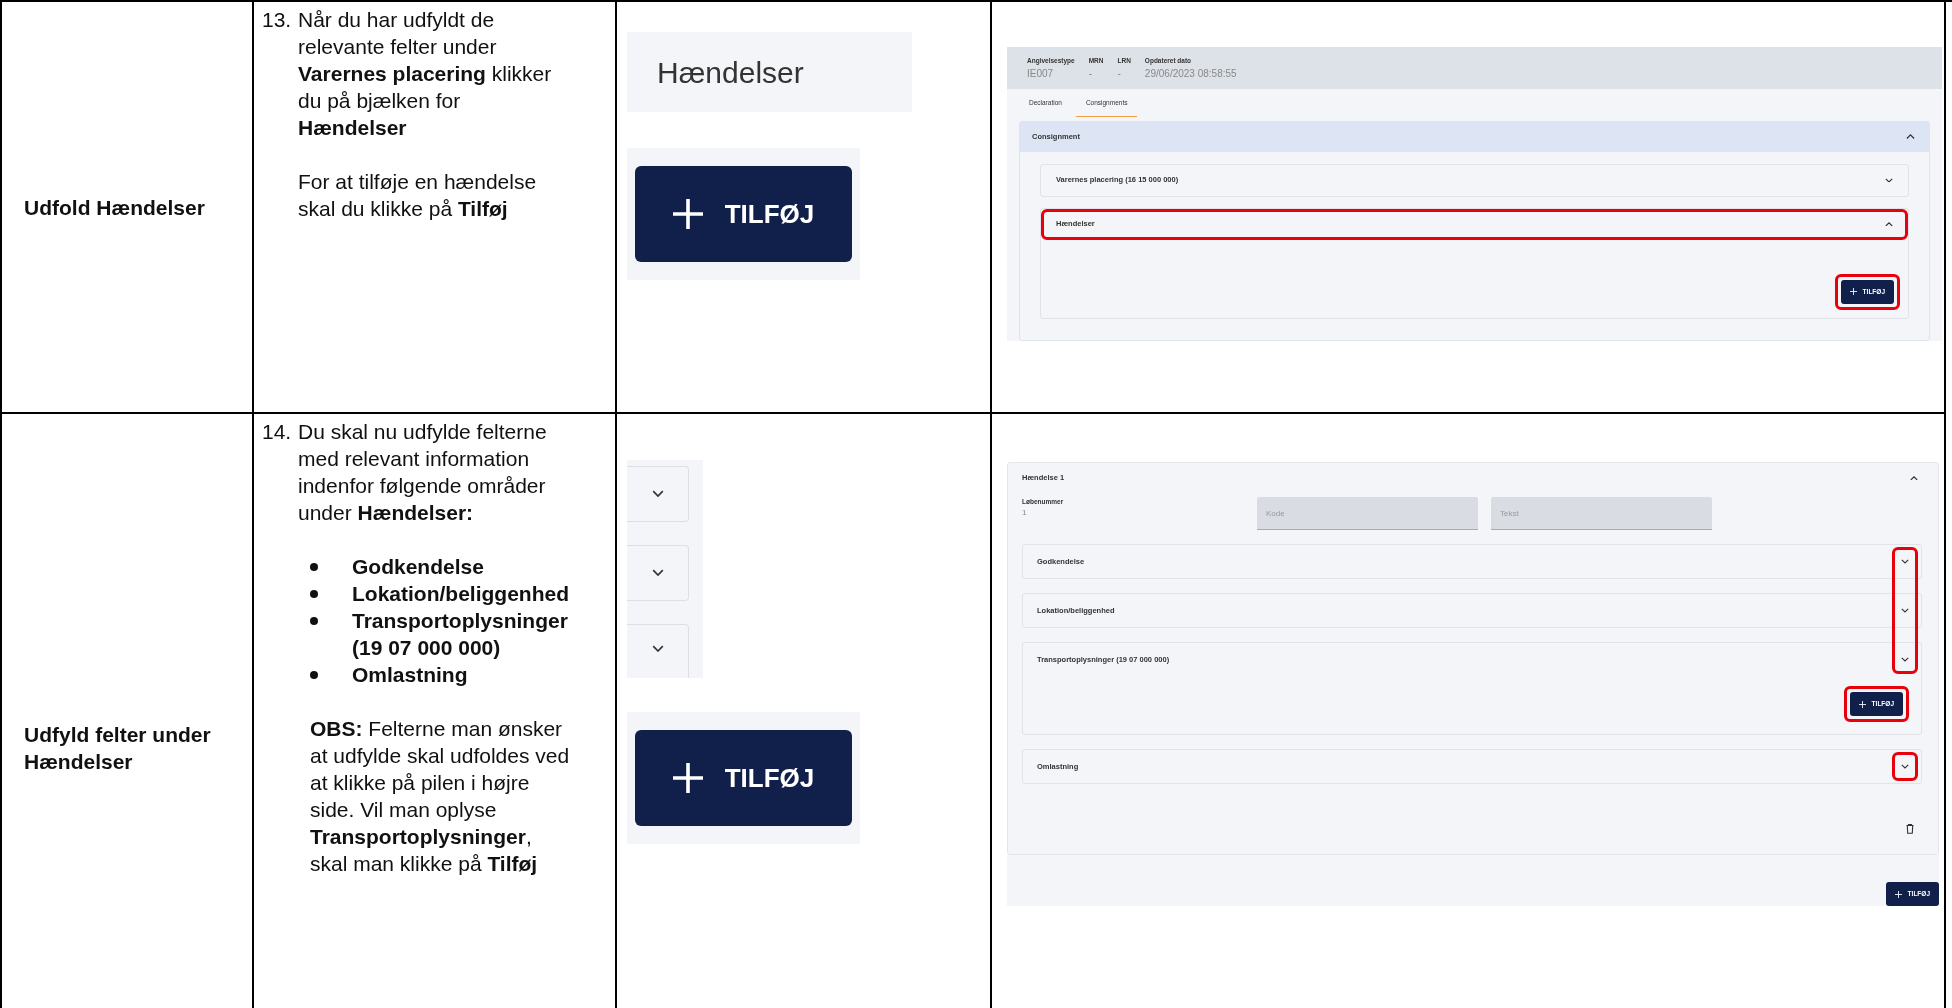 The width and height of the screenshot is (1952, 1008). Describe the element at coordinates (769, 72) in the screenshot. I see `section-header: Hændelser` at that location.